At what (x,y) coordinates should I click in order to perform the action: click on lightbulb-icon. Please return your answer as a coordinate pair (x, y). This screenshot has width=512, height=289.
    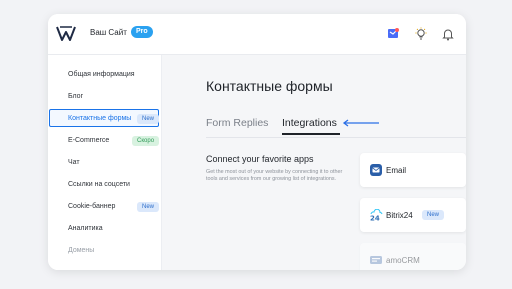
    Looking at the image, I should click on (421, 34).